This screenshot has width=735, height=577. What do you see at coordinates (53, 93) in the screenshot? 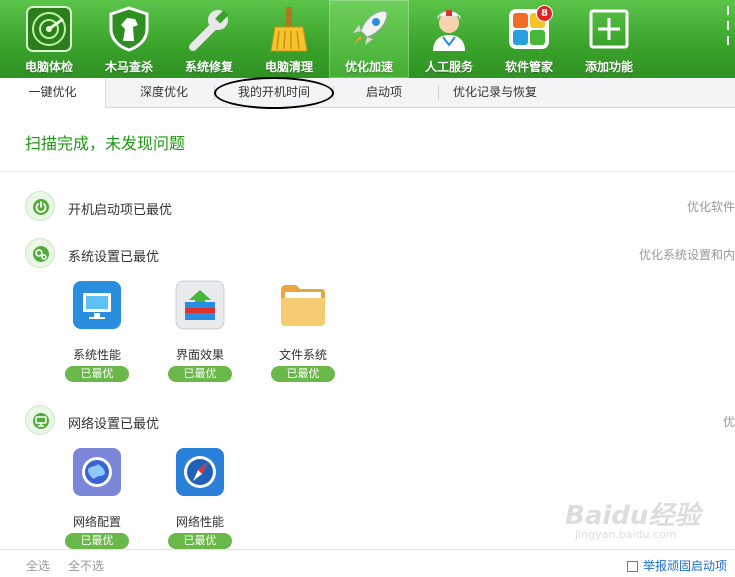
I see `tab-one-click-optimize: 一键优化` at bounding box center [53, 93].